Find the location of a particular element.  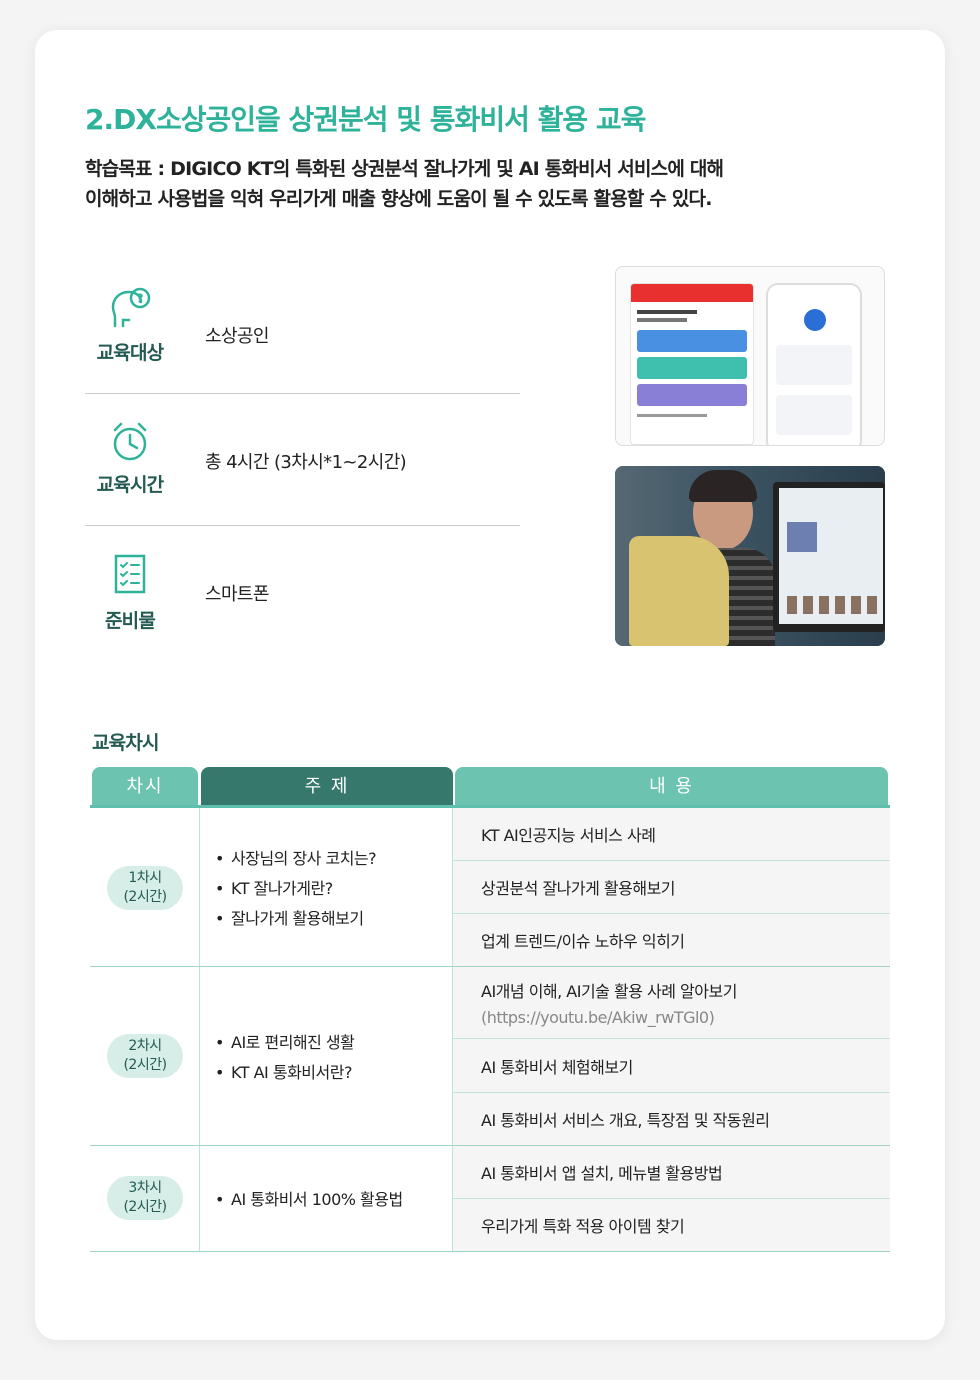

info-row-target: ? 교육대상 소상공인 is located at coordinates (302, 332).